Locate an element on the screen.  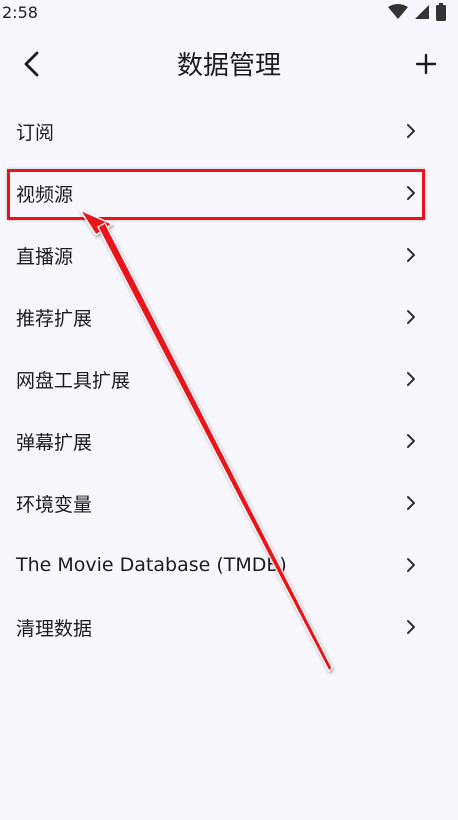
status-time: 2:58 is located at coordinates (20, 12).